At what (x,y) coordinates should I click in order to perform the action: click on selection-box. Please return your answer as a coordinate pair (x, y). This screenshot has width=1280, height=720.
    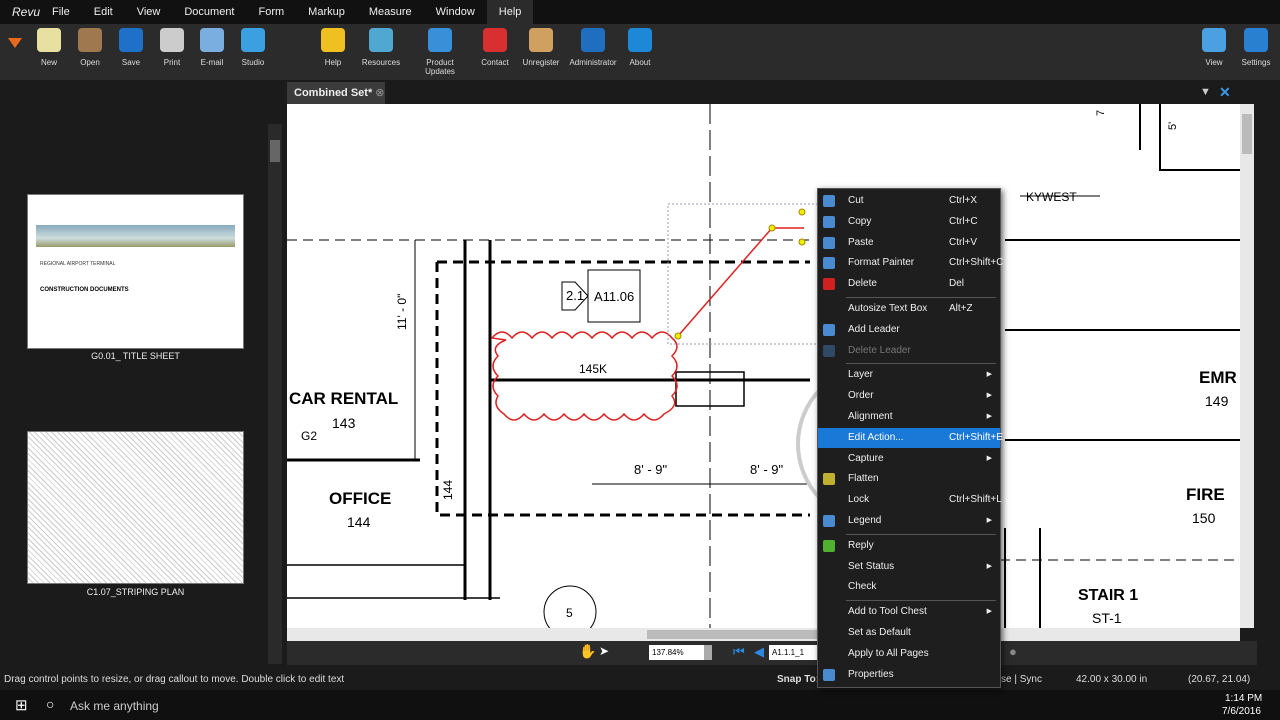
    Looking at the image, I should click on (743, 274).